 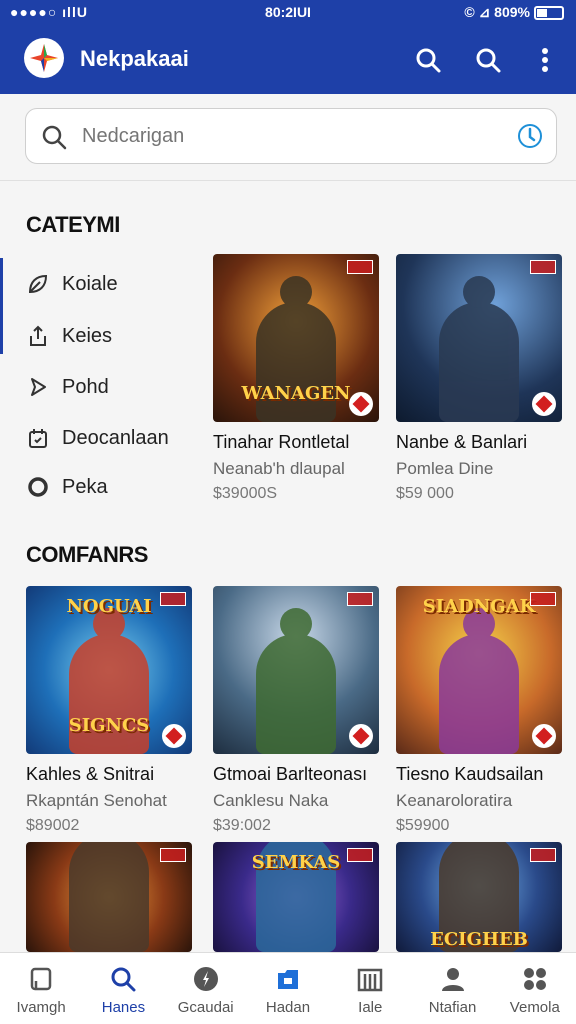 What do you see at coordinates (85, 386) in the screenshot?
I see `category-label: Pohd` at bounding box center [85, 386].